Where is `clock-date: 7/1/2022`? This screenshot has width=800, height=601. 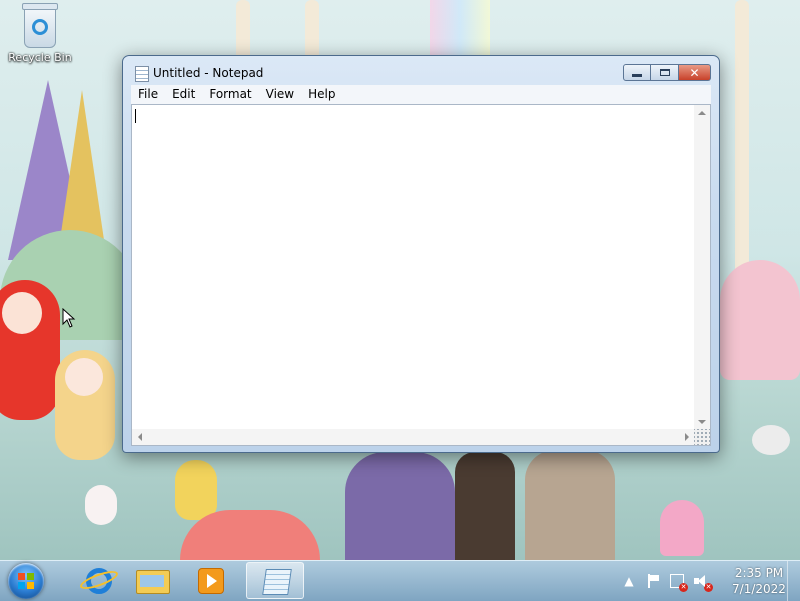 clock-date: 7/1/2022 is located at coordinates (759, 589).